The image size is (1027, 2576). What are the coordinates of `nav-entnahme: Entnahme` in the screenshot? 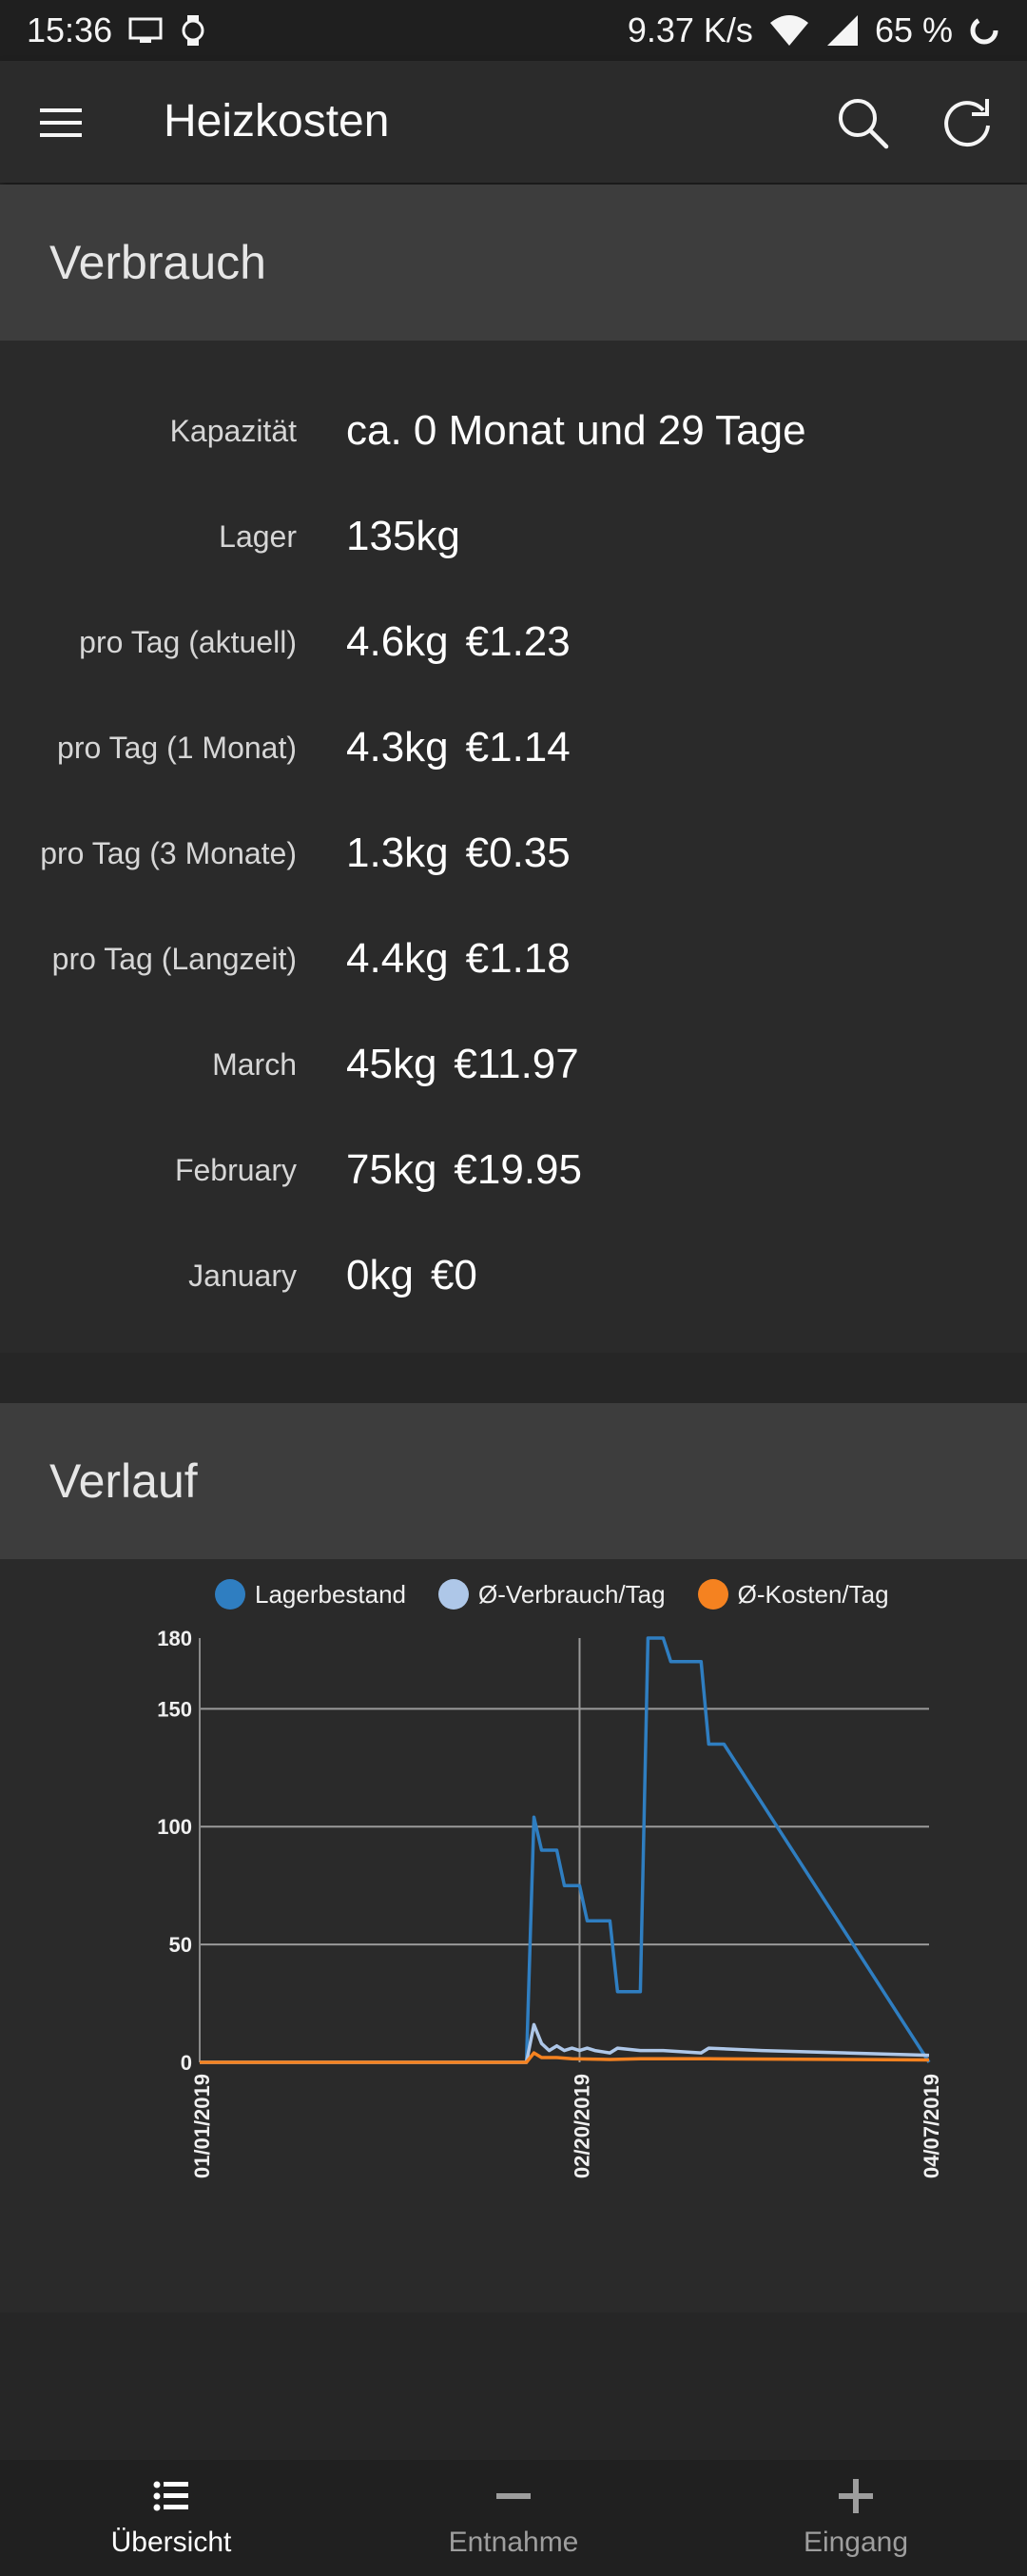 It's located at (513, 2518).